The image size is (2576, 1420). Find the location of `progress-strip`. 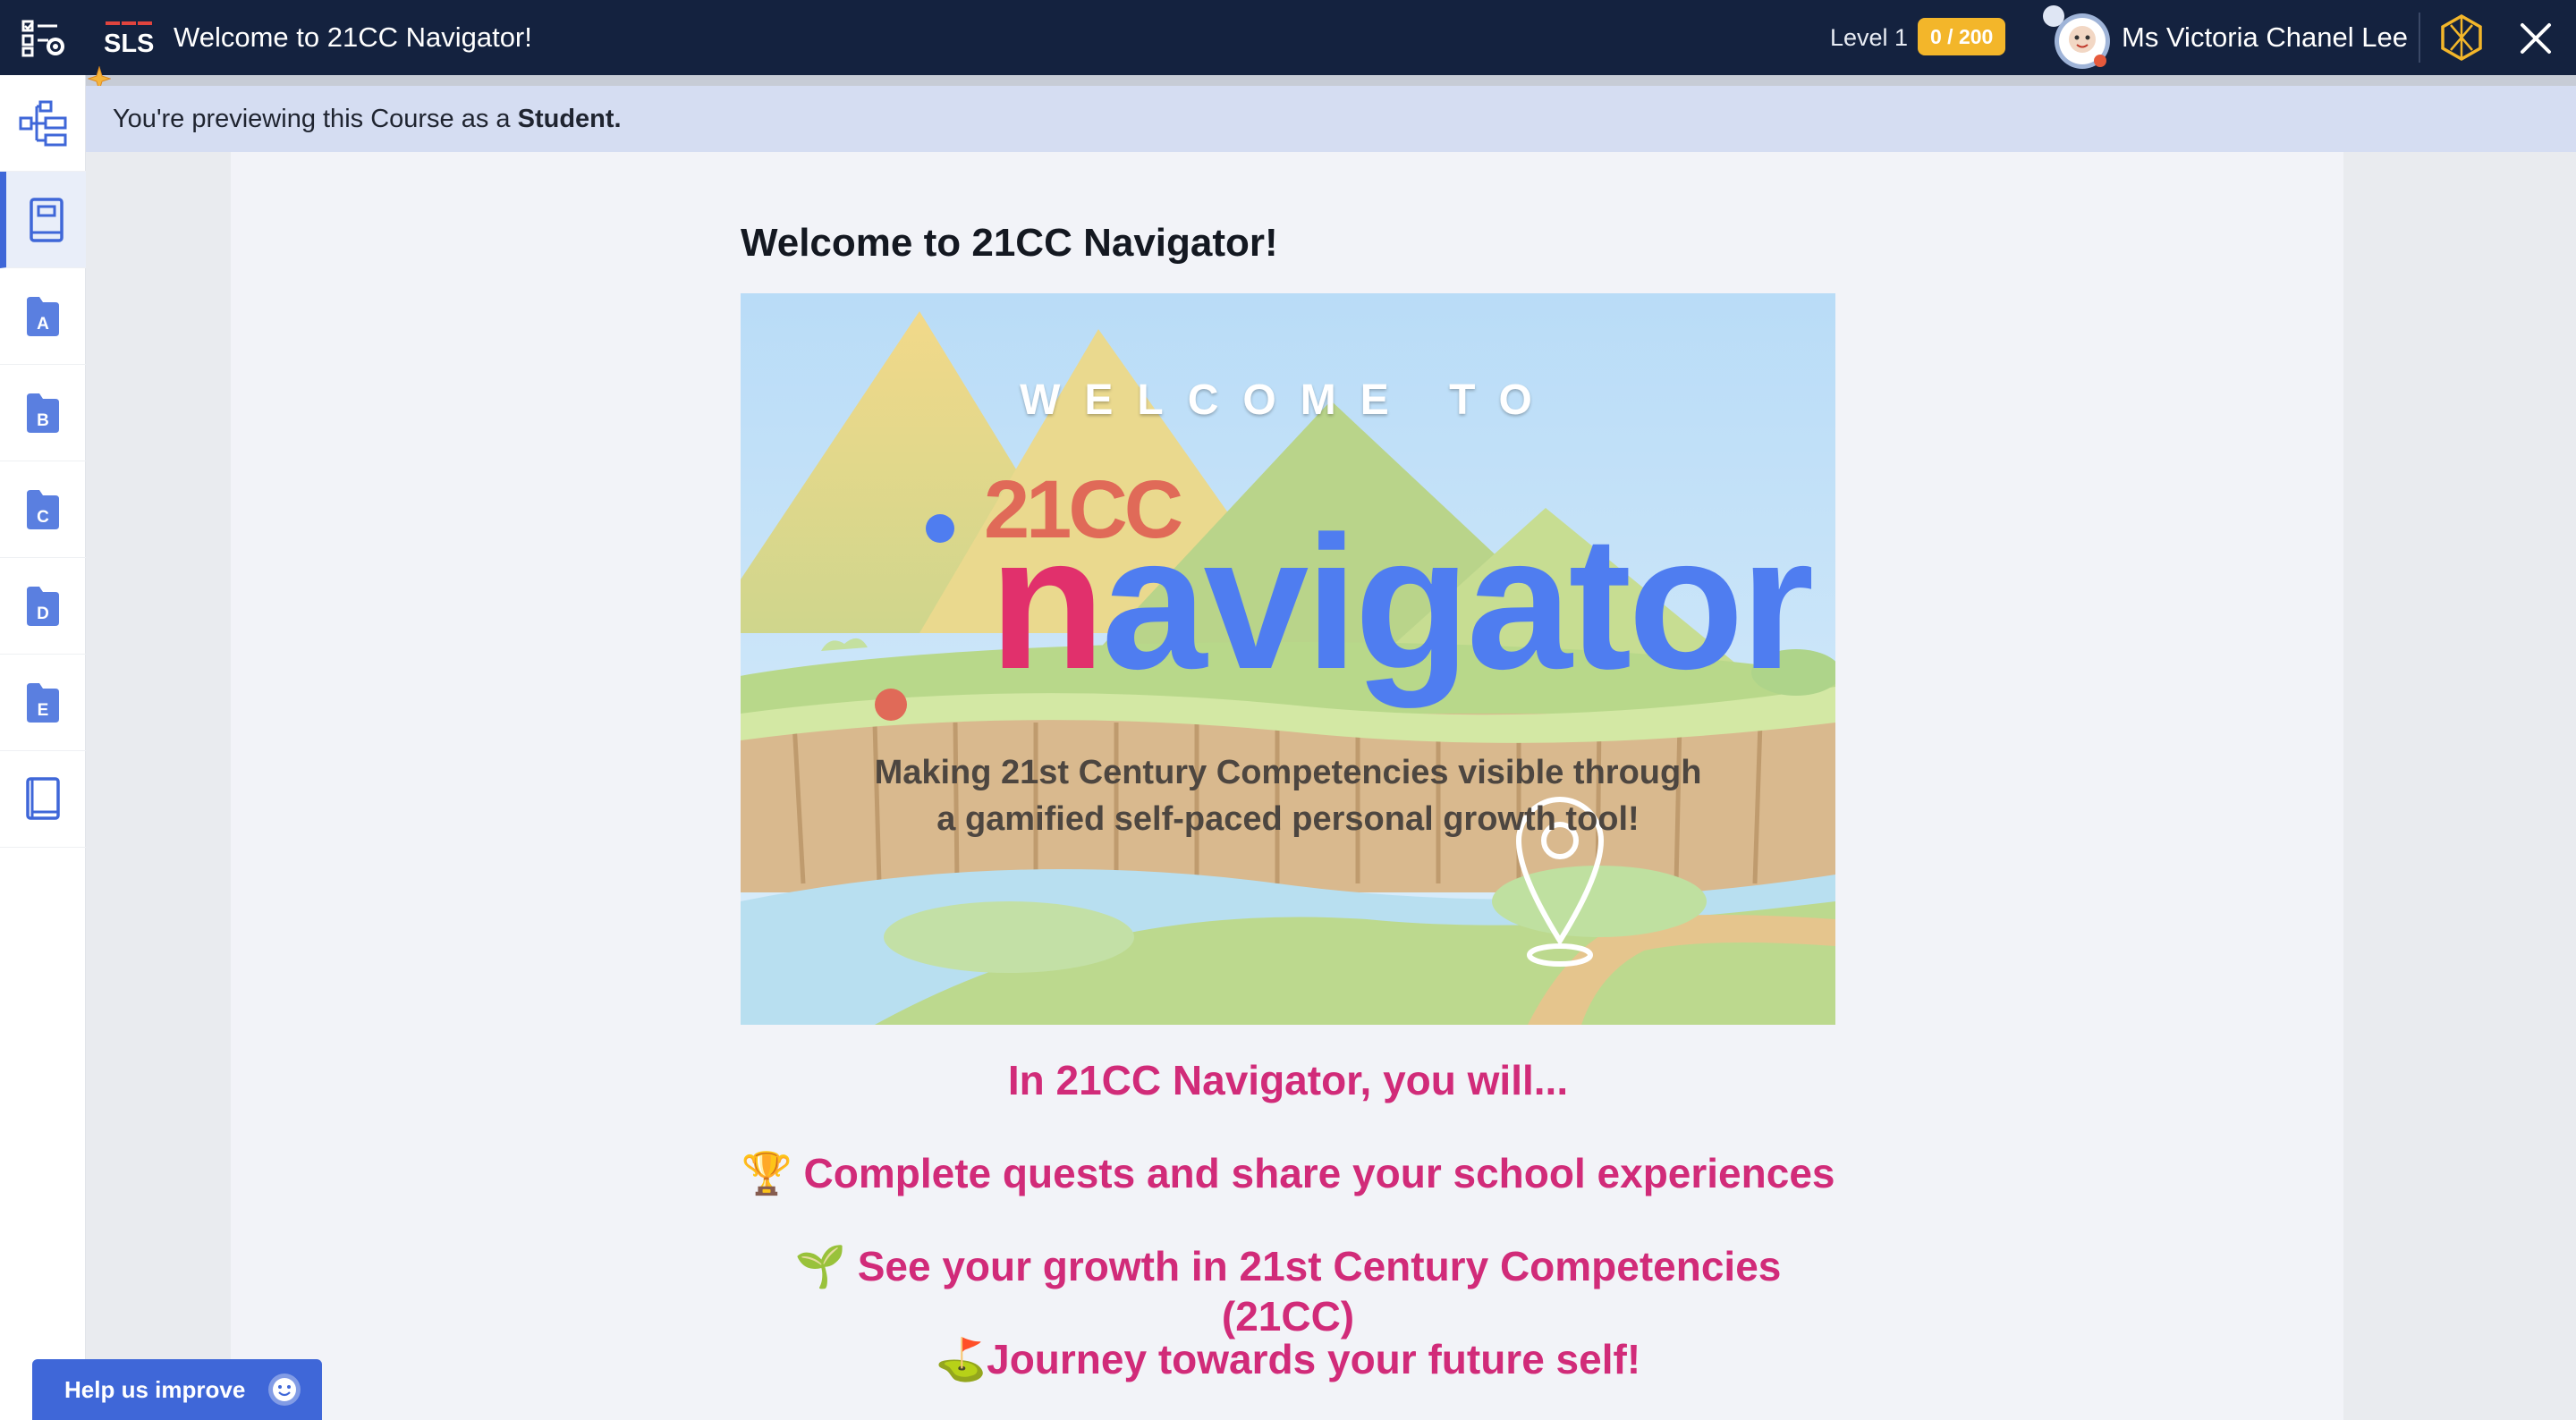

progress-strip is located at coordinates (1331, 81).